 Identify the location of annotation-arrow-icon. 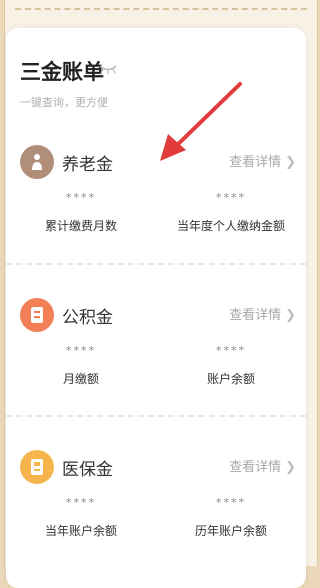
(201, 121).